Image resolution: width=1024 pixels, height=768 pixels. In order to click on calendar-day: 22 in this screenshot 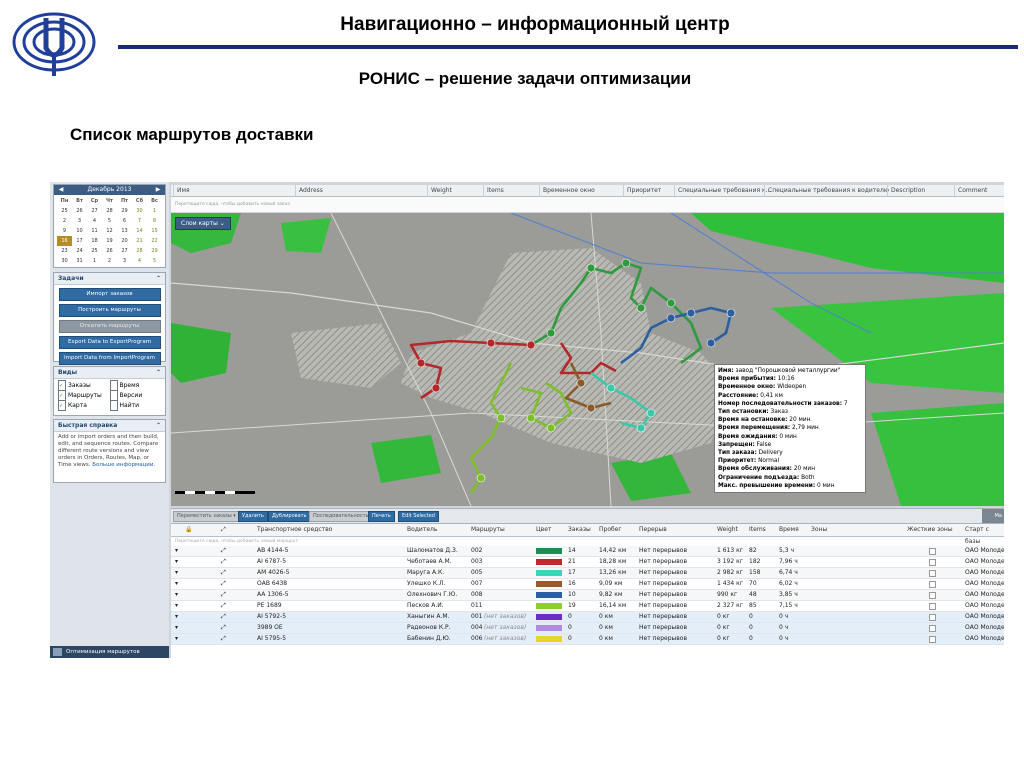, I will do `click(154, 241)`.